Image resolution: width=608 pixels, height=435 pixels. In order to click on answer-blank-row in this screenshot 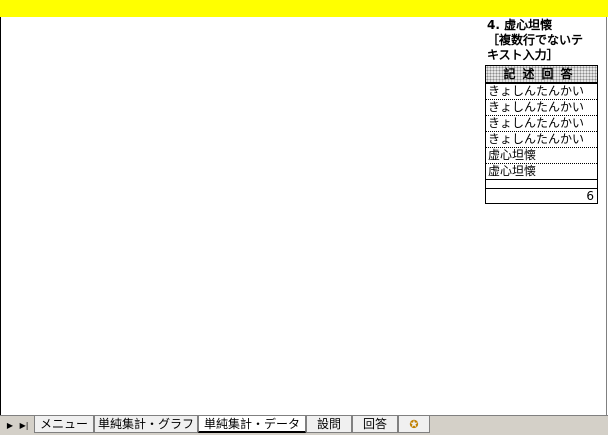, I will do `click(541, 184)`.